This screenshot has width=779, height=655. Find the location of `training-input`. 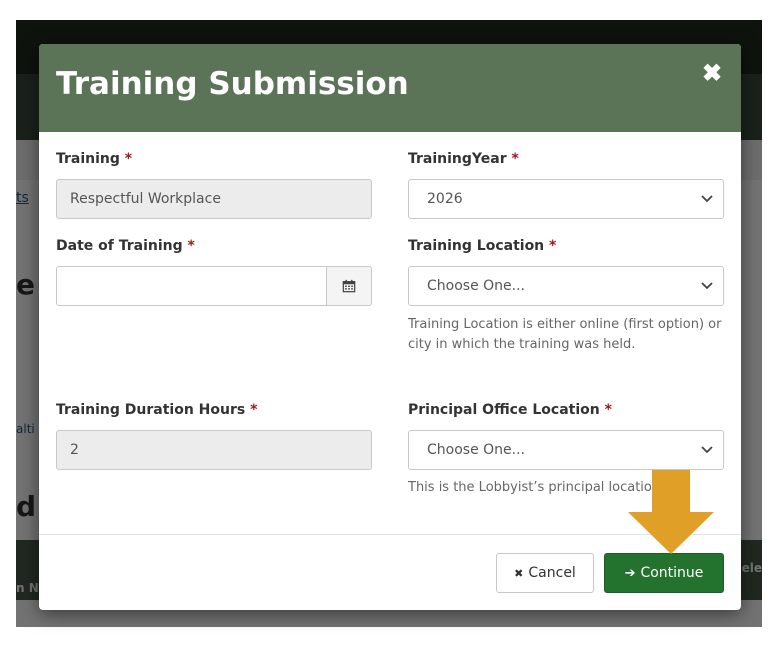

training-input is located at coordinates (214, 199).